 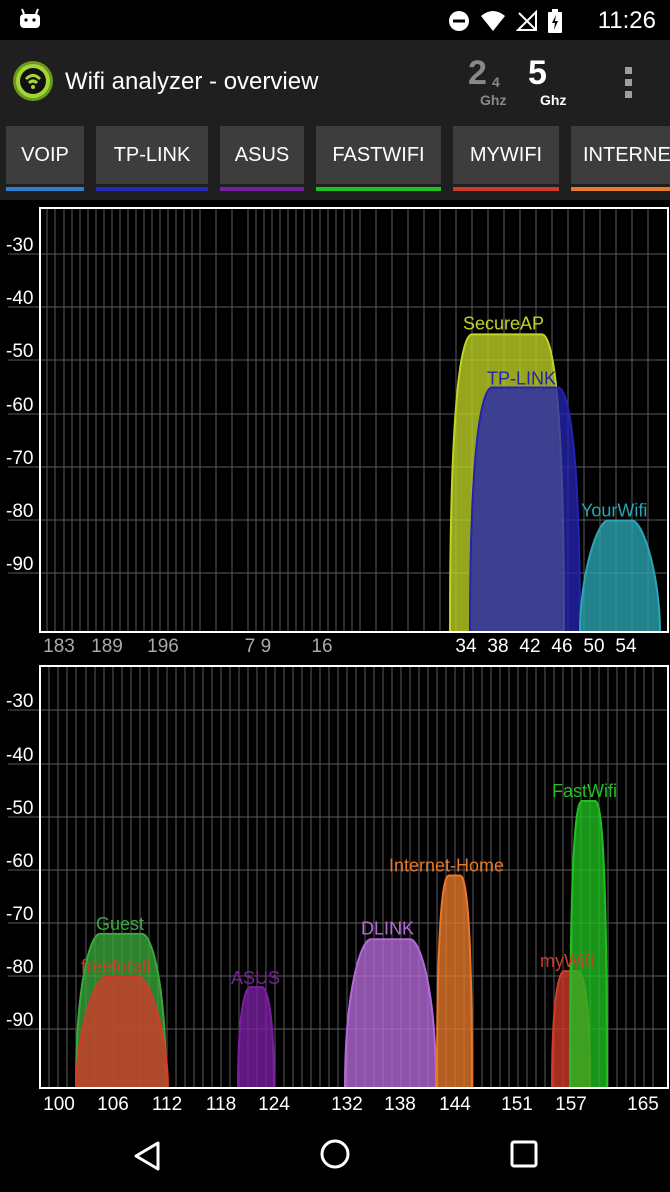 What do you see at coordinates (506, 154) in the screenshot?
I see `tab-label: MYWIFI` at bounding box center [506, 154].